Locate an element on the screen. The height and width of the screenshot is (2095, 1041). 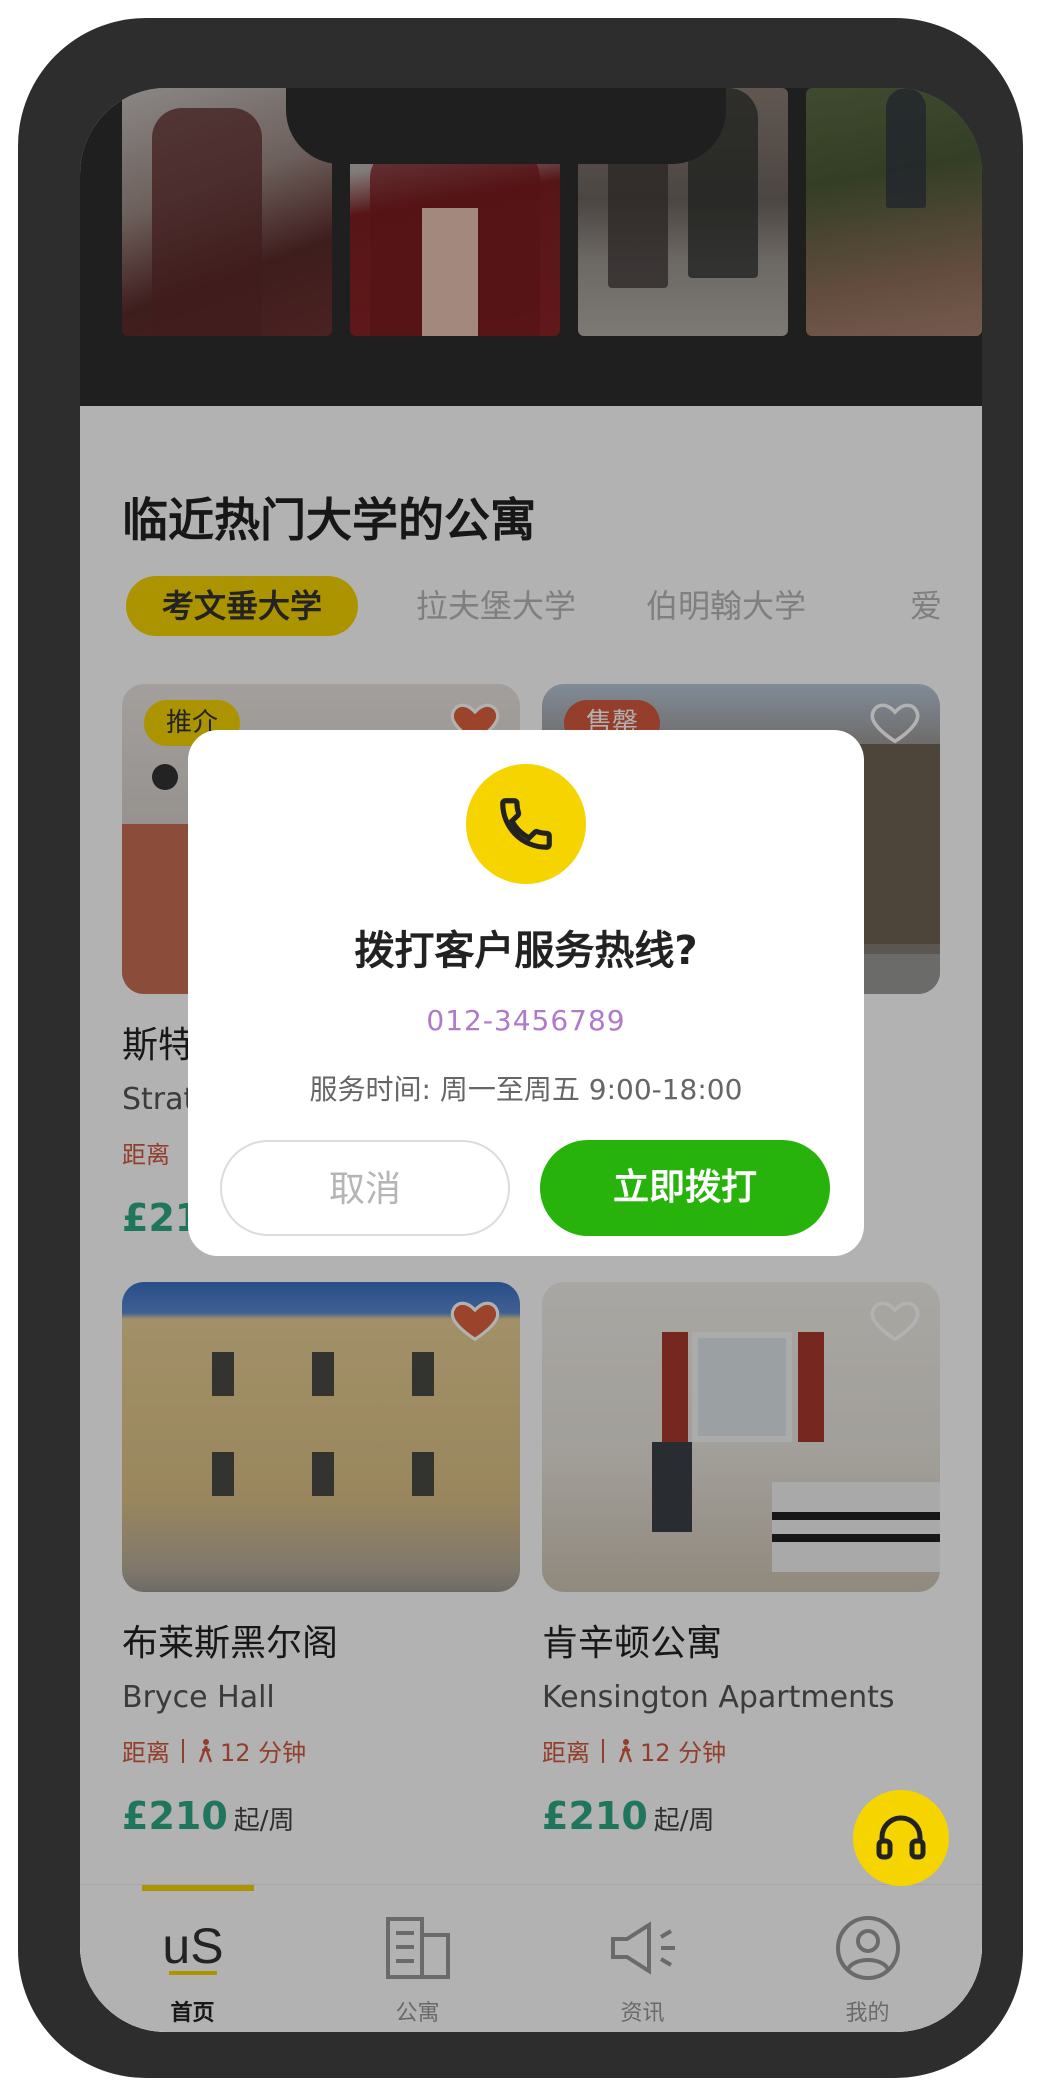
service-hours: 服务时间: 周一至周五 9:00-18:00 is located at coordinates (526, 1089).